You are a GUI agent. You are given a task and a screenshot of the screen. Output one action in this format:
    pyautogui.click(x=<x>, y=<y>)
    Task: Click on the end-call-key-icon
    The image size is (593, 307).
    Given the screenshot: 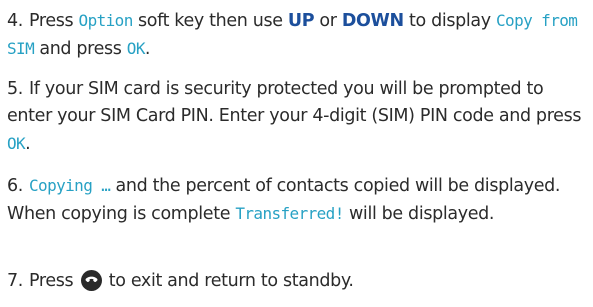 What is the action you would take?
    pyautogui.click(x=91, y=285)
    